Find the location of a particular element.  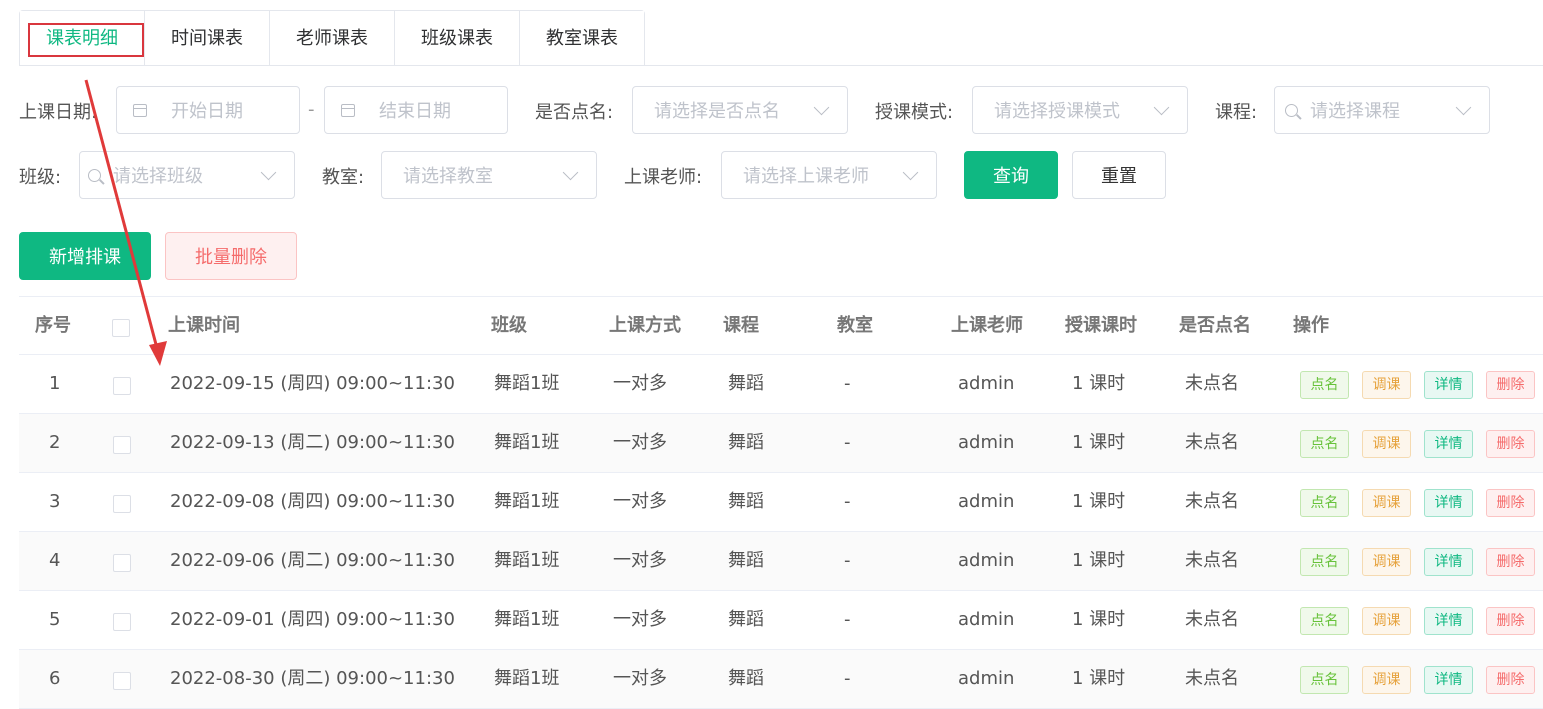

add-schedule-button: 新增排课 is located at coordinates (85, 256).